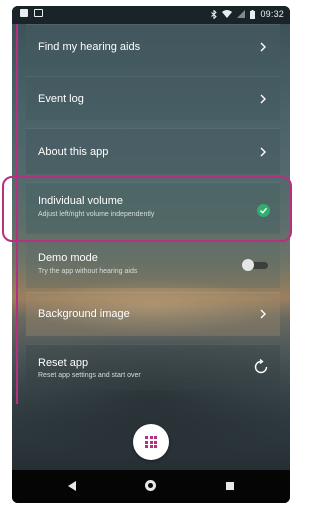 The width and height of the screenshot is (320, 505). I want to click on battery-icon, so click(253, 14).